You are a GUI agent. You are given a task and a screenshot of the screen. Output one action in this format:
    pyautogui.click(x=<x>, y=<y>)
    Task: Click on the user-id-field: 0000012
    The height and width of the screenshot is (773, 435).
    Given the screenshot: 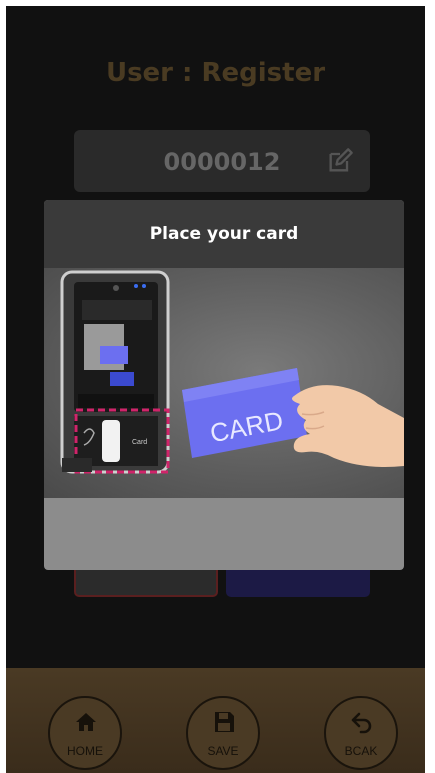 What is the action you would take?
    pyautogui.click(x=222, y=161)
    